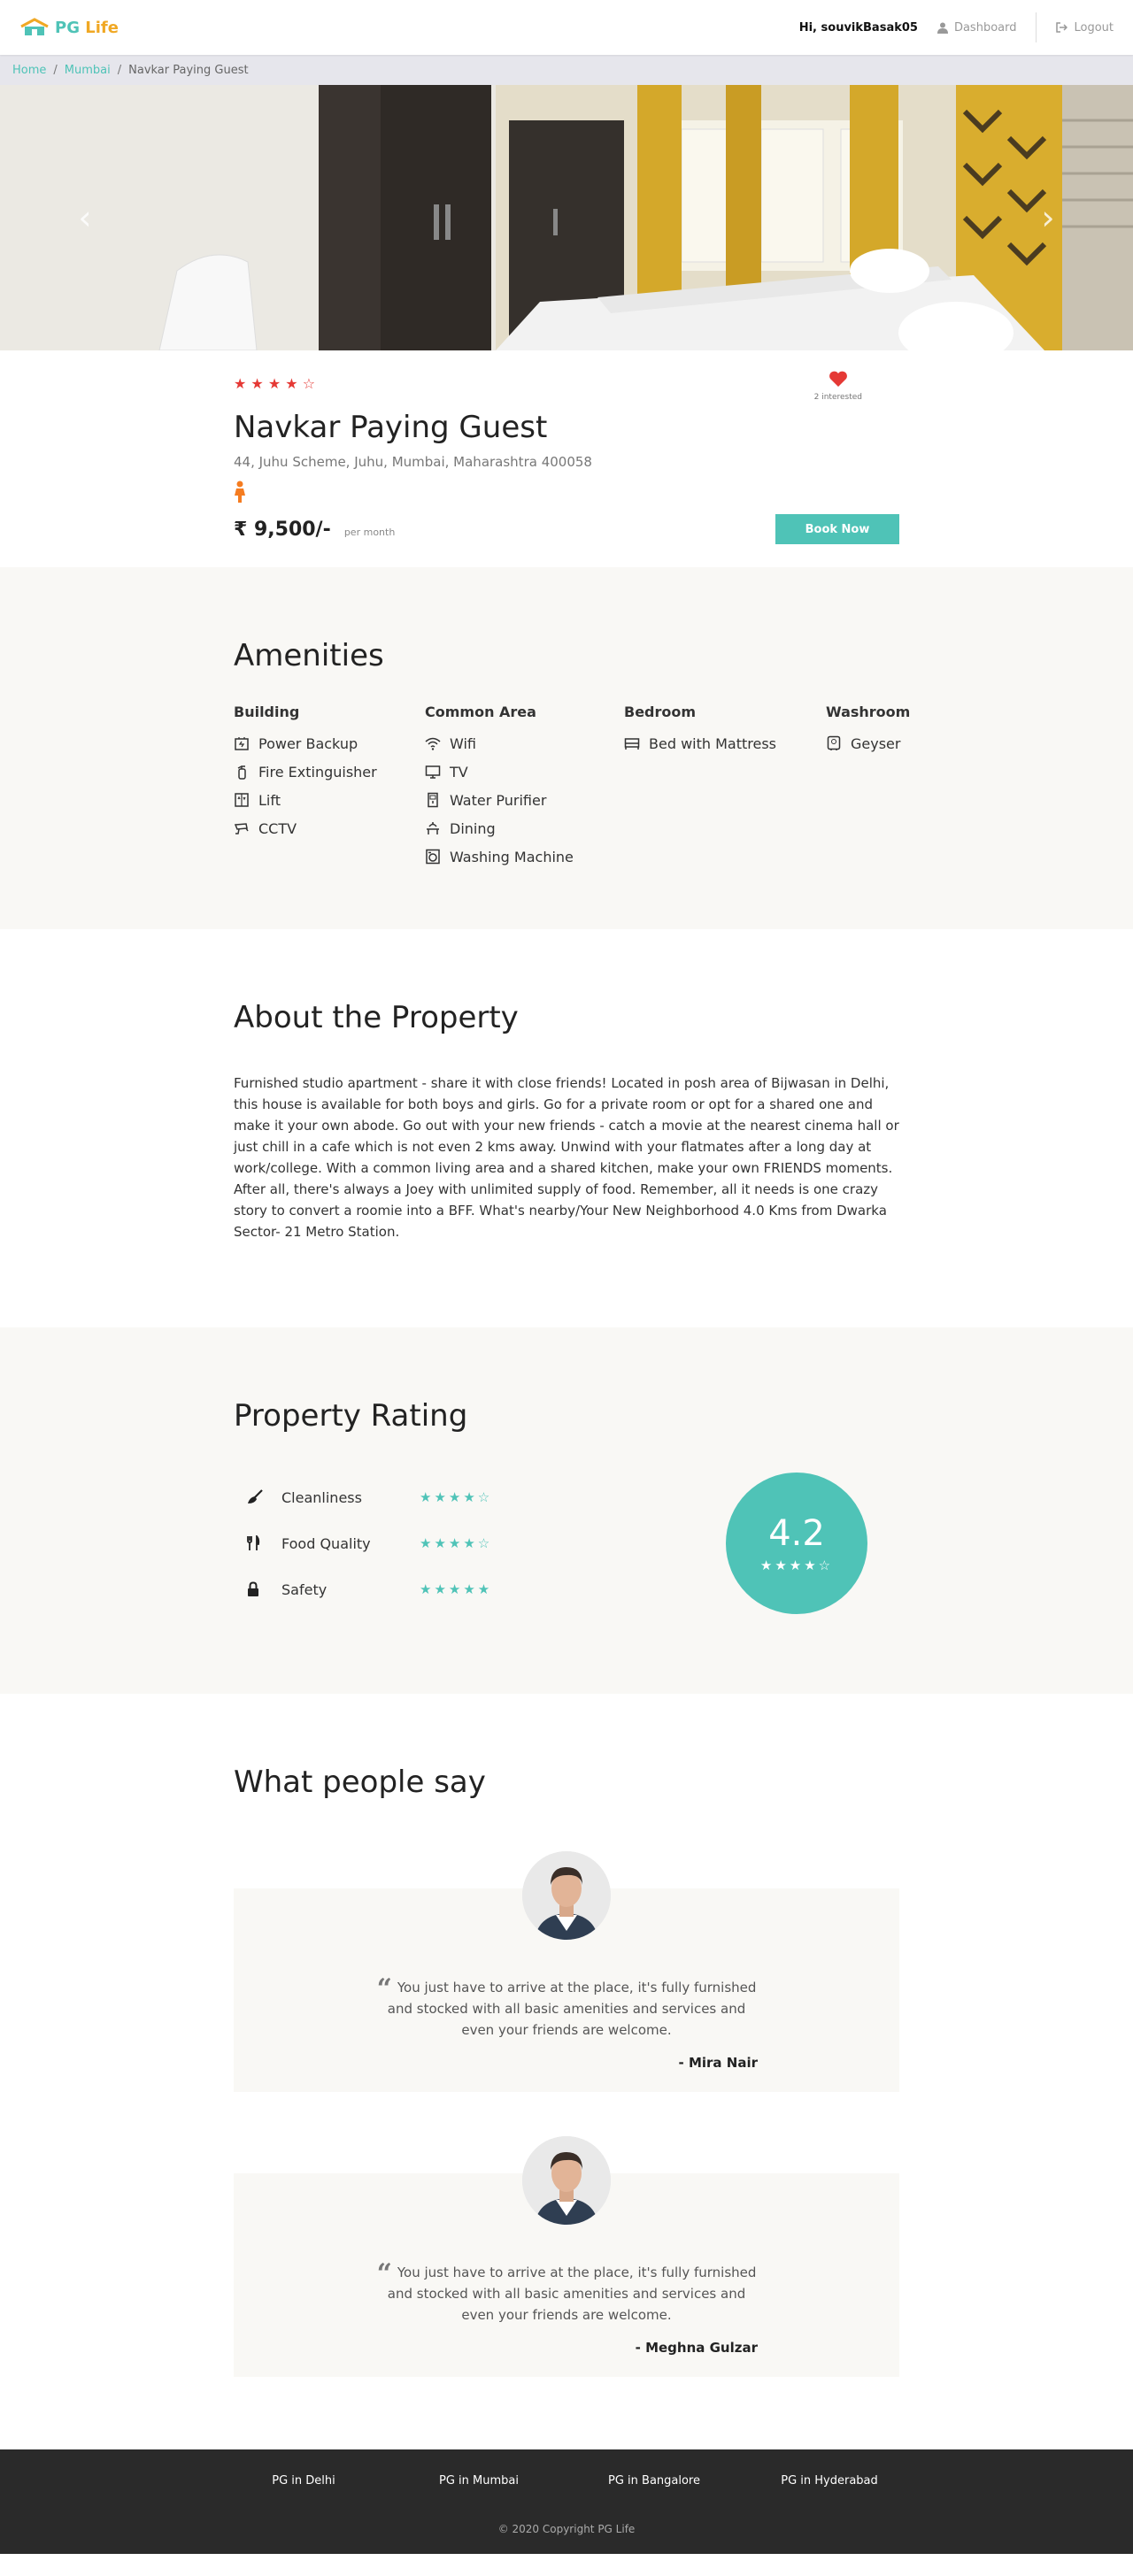 This screenshot has width=1133, height=2576. Describe the element at coordinates (259, 1589) in the screenshot. I see `lock-icon` at that location.